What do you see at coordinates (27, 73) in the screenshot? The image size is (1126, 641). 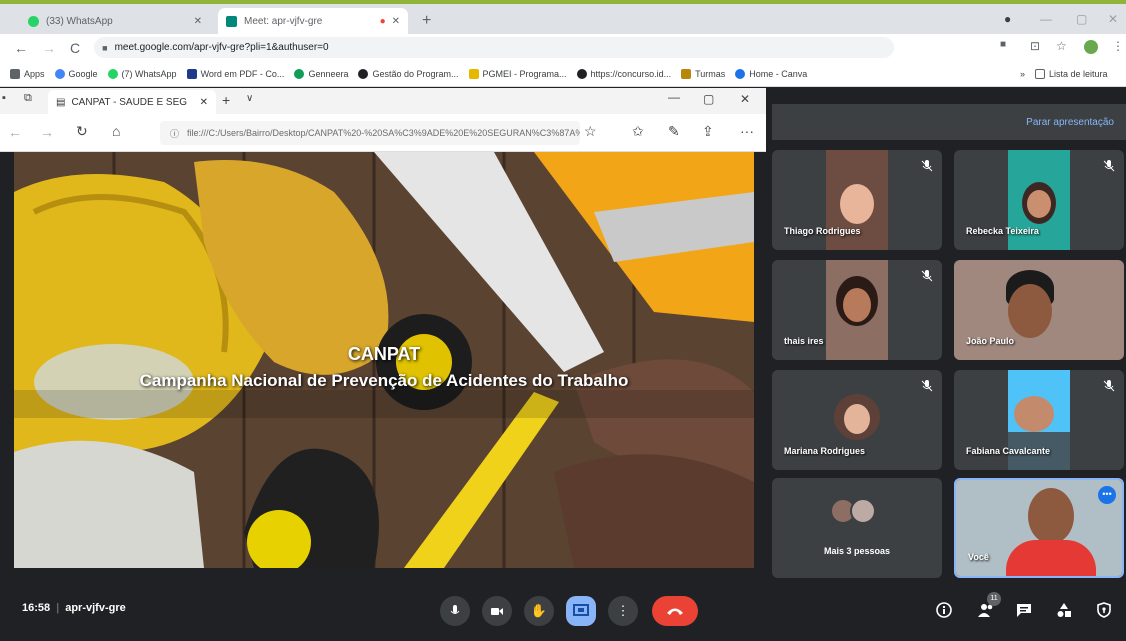 I see `bookmark-apps: Apps` at bounding box center [27, 73].